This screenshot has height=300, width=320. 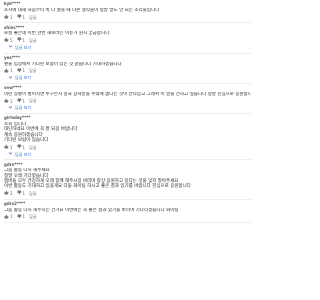 What do you see at coordinates (127, 222) in the screenshot?
I see `divider` at bounding box center [127, 222].